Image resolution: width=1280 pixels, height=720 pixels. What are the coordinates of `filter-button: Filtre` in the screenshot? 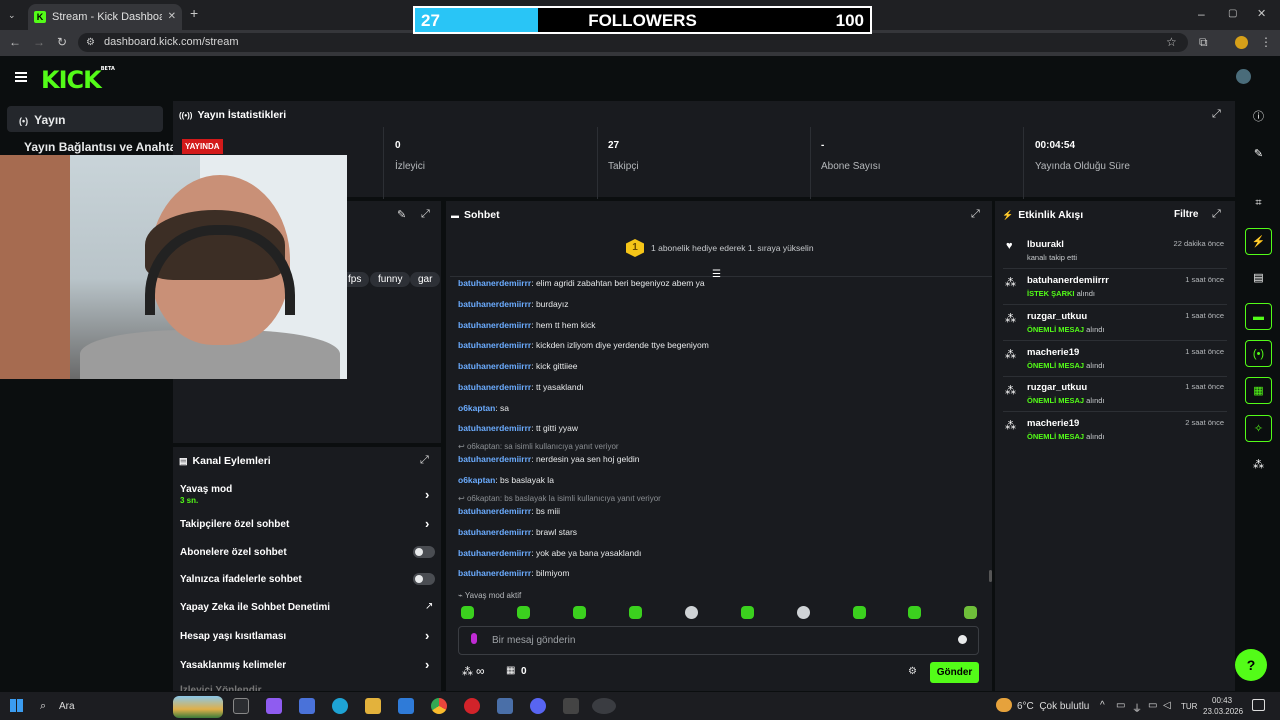 It's located at (1186, 214).